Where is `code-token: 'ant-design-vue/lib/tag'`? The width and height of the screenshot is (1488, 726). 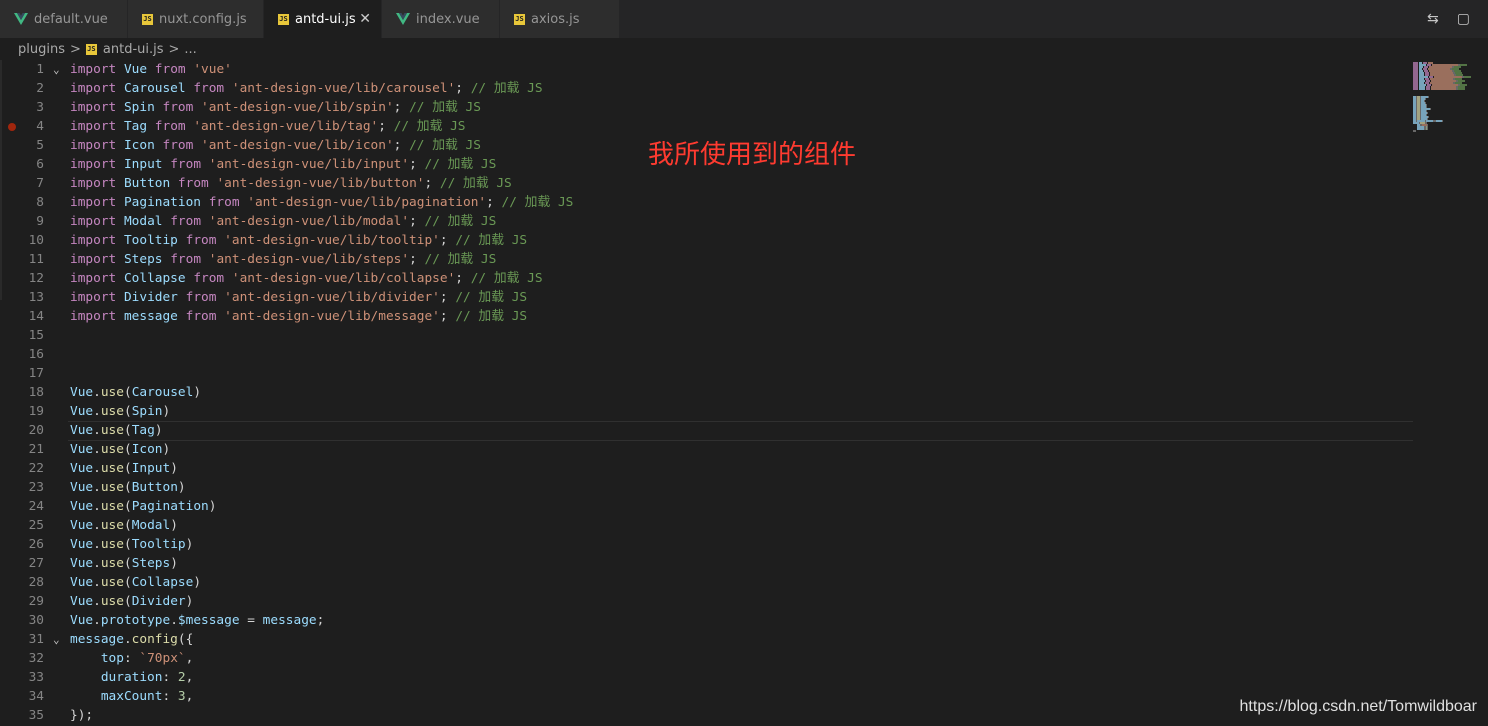
code-token: 'ant-design-vue/lib/tag' is located at coordinates (286, 126).